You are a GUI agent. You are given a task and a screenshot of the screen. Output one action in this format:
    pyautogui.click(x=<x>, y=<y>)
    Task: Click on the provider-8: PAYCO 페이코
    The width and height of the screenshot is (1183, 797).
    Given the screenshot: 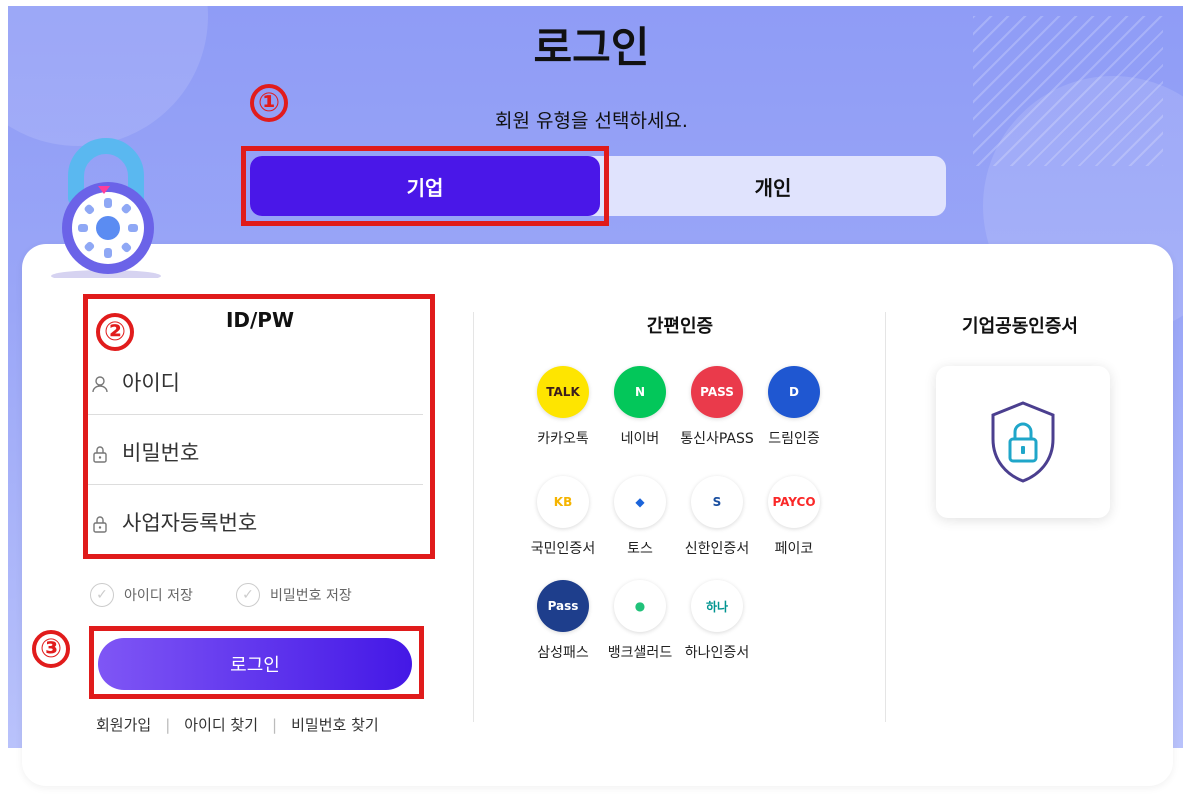 What is the action you would take?
    pyautogui.click(x=794, y=517)
    